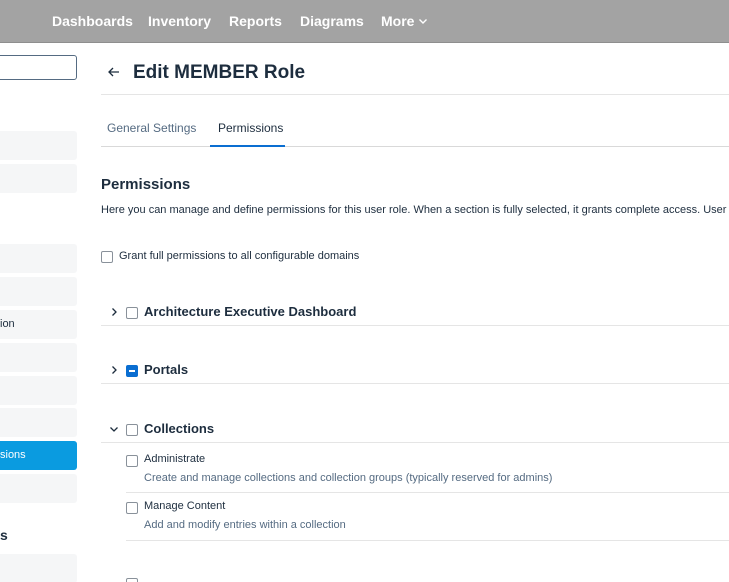 The width and height of the screenshot is (729, 582). Describe the element at coordinates (219, 72) in the screenshot. I see `page-title: Edit MEMBER Role` at that location.